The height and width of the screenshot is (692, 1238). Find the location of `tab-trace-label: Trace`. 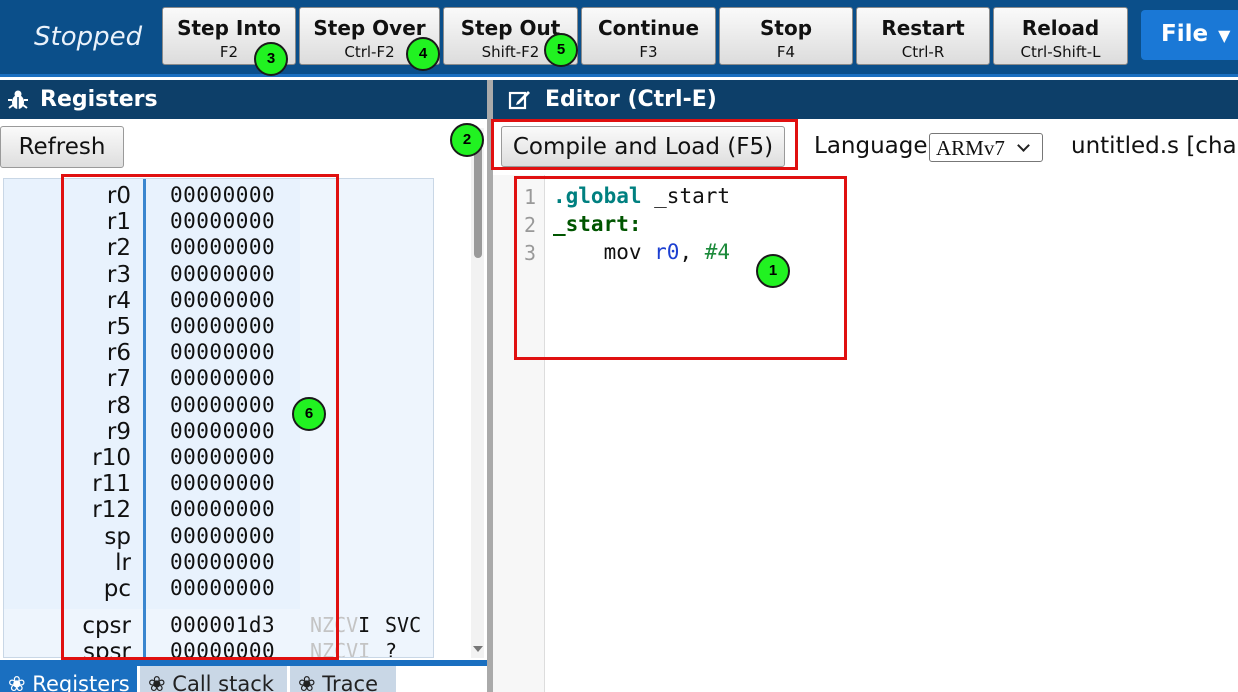

tab-trace-label: Trace is located at coordinates (350, 682).